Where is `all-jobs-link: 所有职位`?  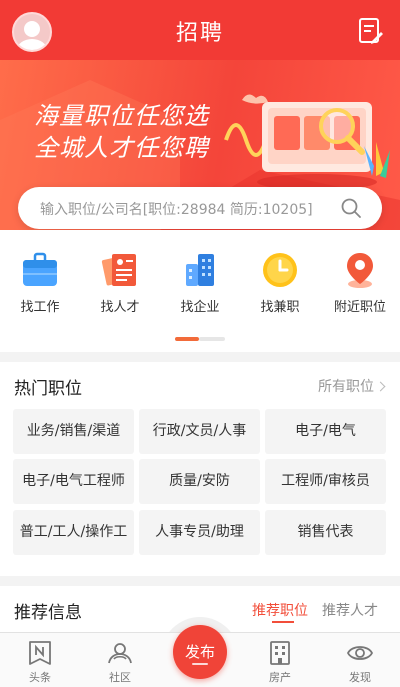
all-jobs-link: 所有职位 is located at coordinates (352, 386).